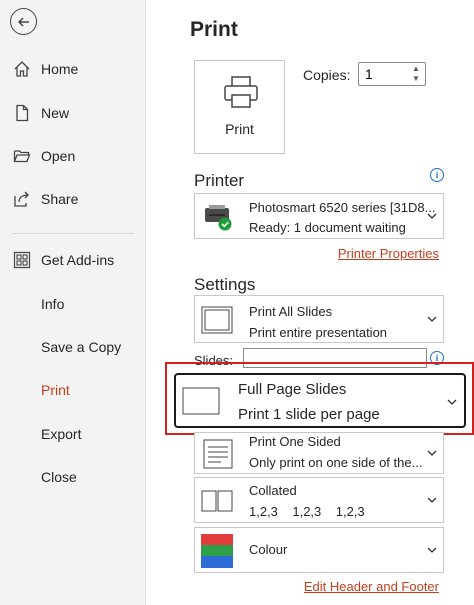  Describe the element at coordinates (22, 113) in the screenshot. I see `new-document-icon` at that location.